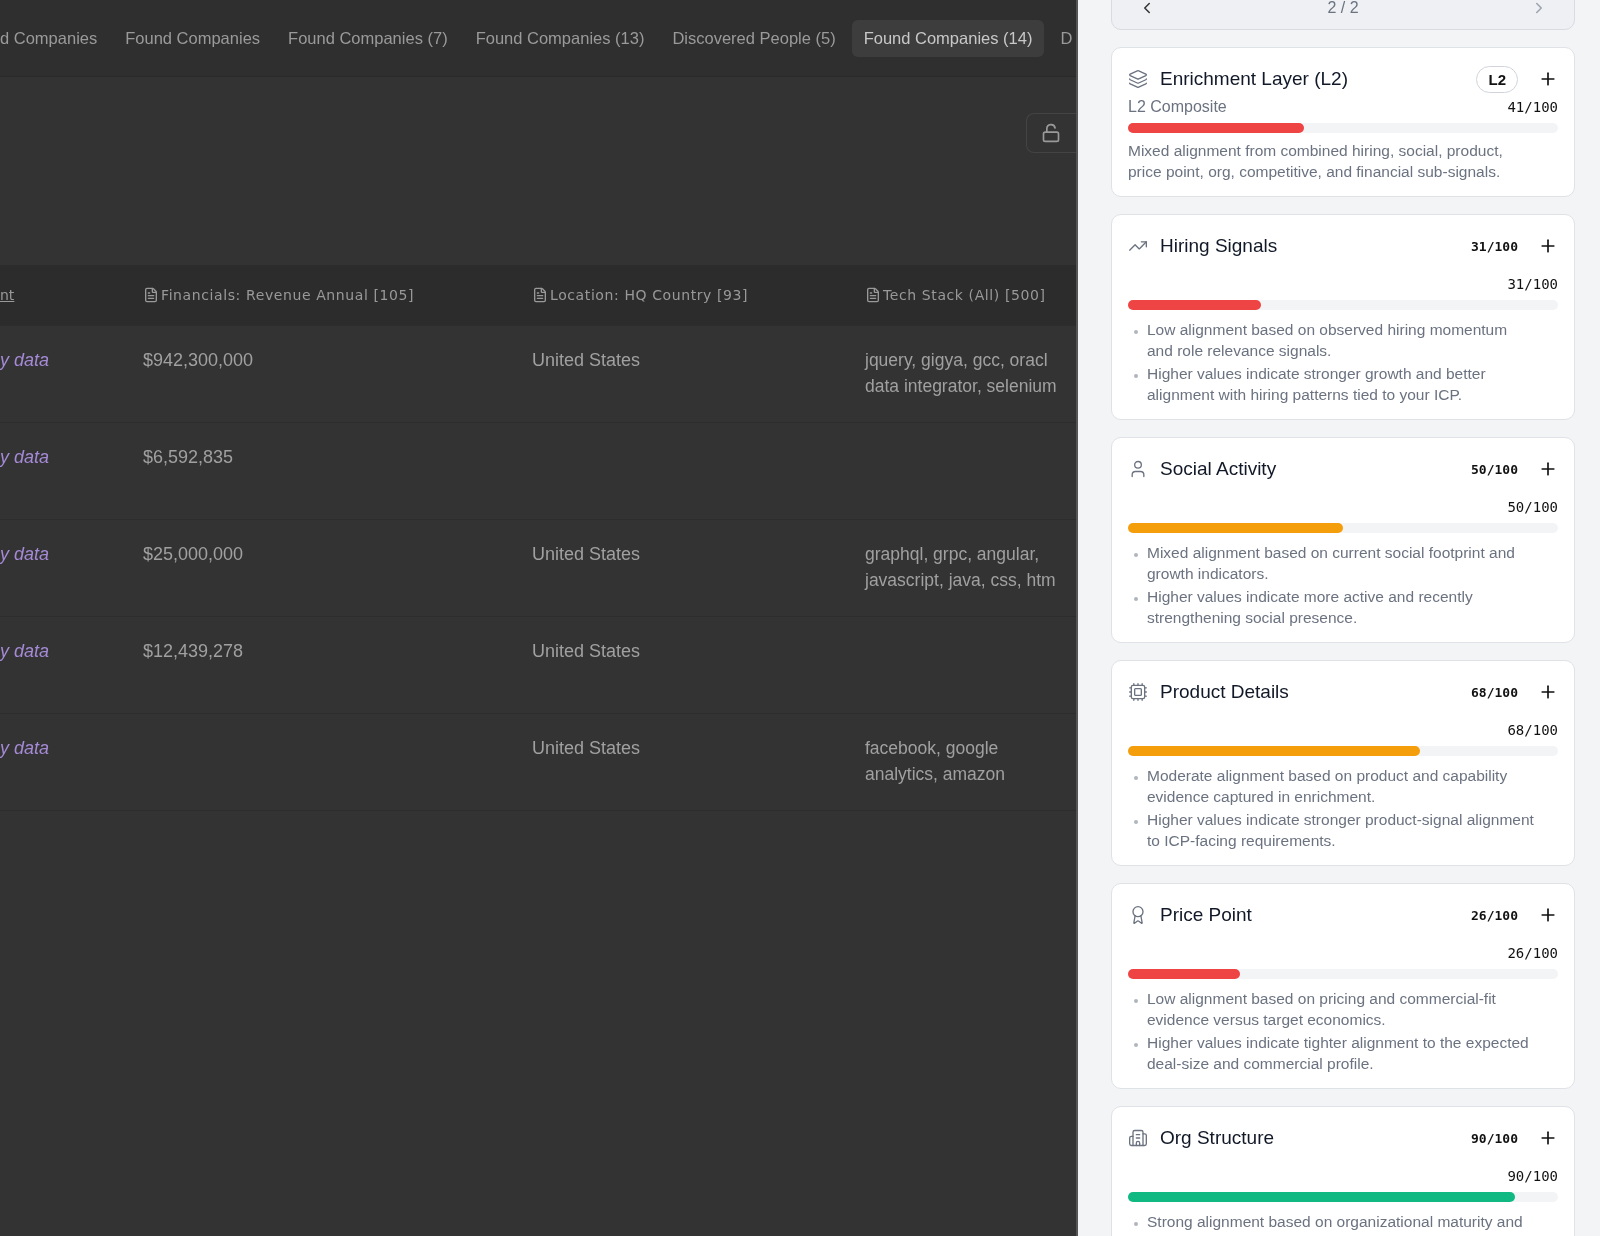  Describe the element at coordinates (1331, 563) in the screenshot. I see `bullet-text: Mixed alignment based on current social footprint and growth indicators.` at that location.